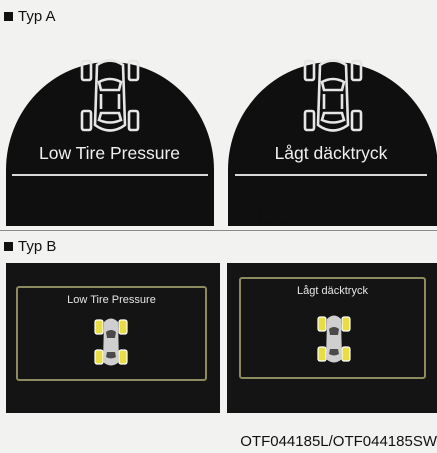 The image size is (437, 453). I want to click on section-divider, so click(218, 230).